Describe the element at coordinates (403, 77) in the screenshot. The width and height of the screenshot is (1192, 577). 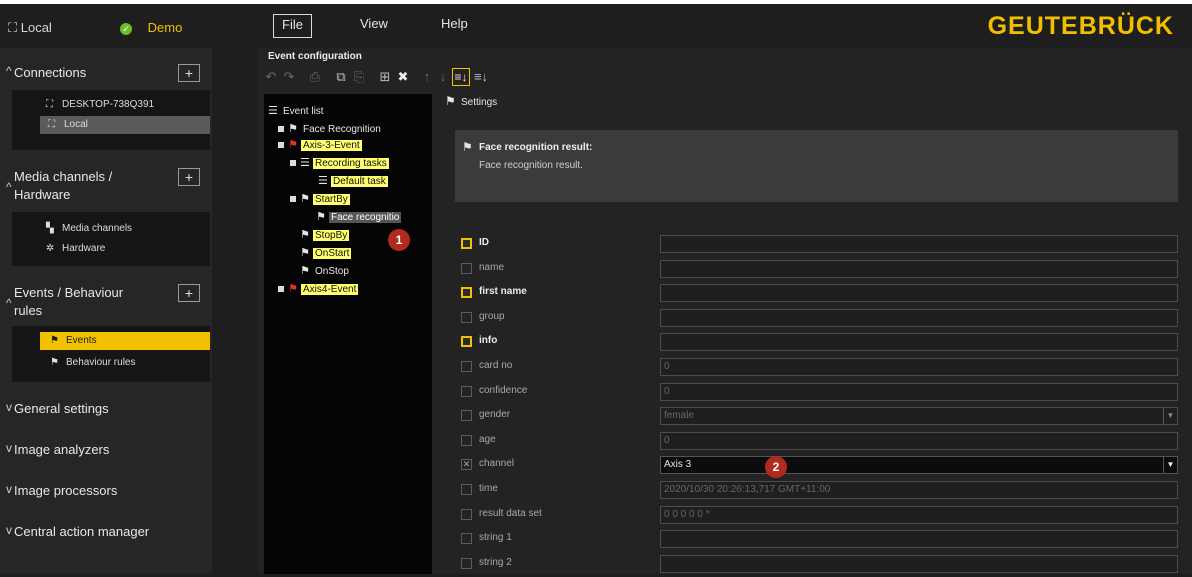
I see `delete-icon: ✖` at that location.